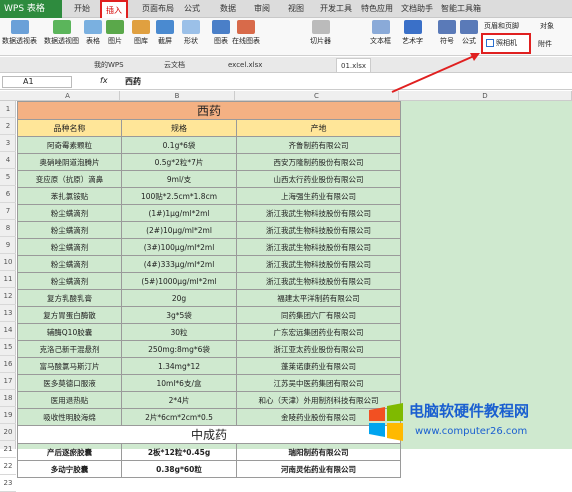 The width and height of the screenshot is (572, 492). What do you see at coordinates (245, 65) in the screenshot?
I see `doc-tab-excel: excel.xlsx` at bounding box center [245, 65].